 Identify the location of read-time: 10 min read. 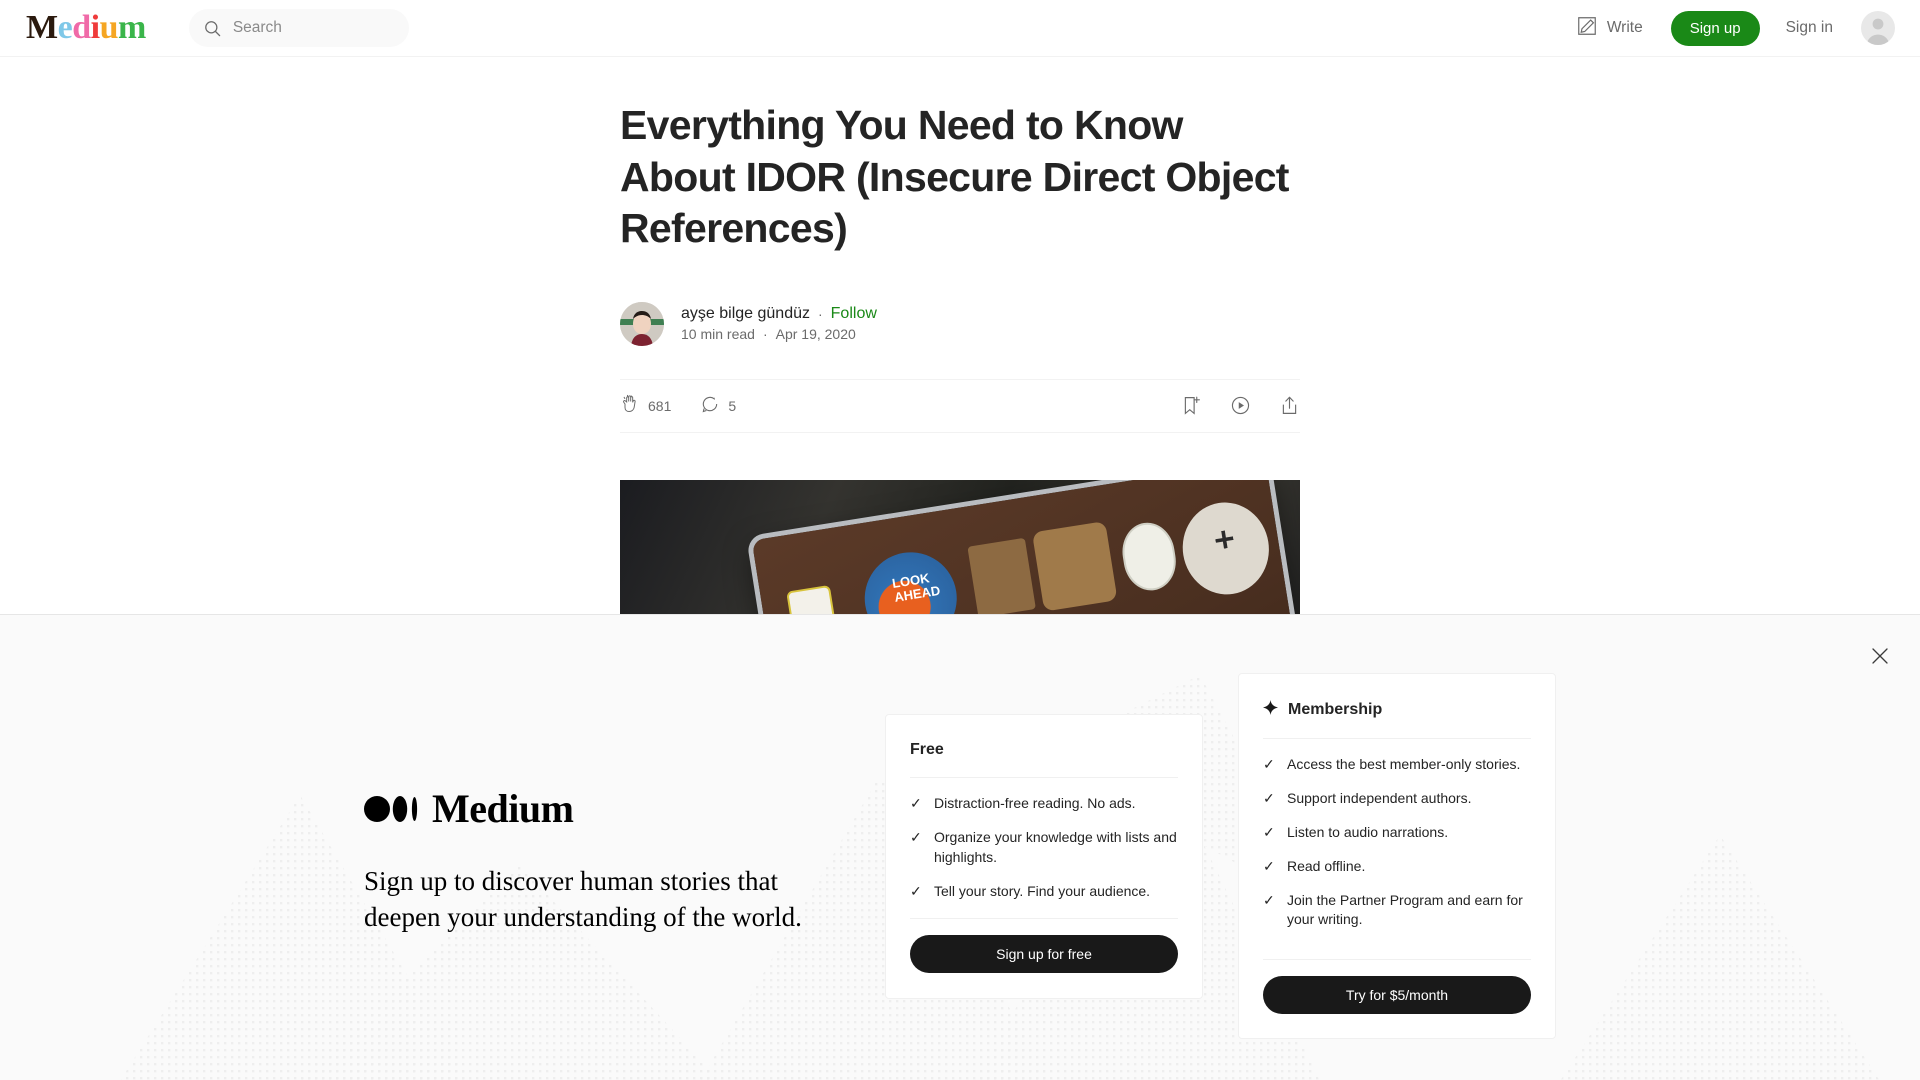
(718, 334).